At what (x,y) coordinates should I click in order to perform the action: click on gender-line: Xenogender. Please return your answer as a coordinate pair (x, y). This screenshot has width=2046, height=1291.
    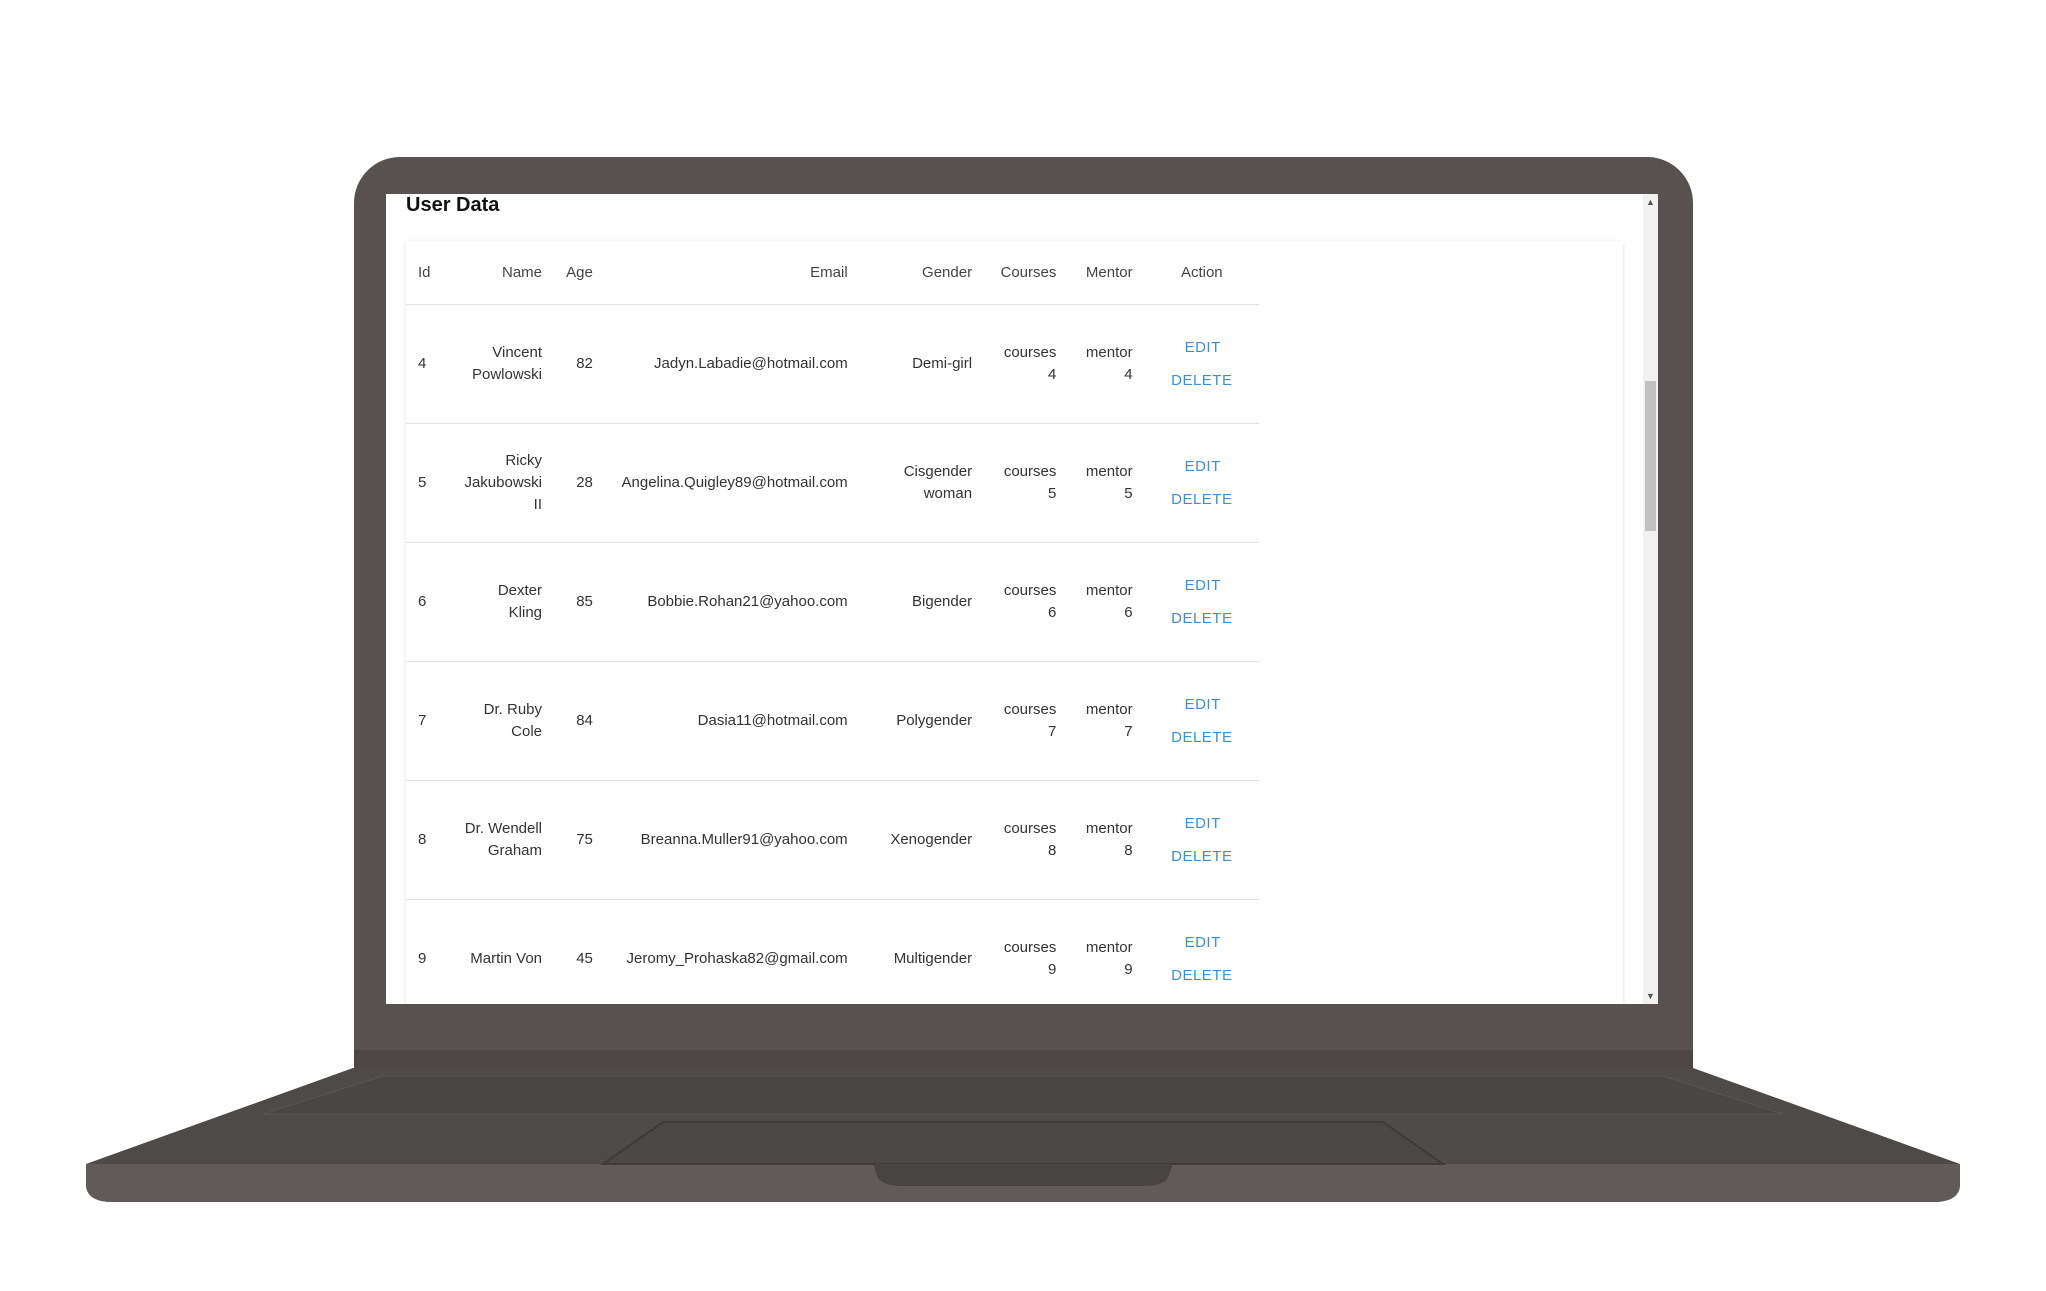
    Looking at the image, I should click on (931, 839).